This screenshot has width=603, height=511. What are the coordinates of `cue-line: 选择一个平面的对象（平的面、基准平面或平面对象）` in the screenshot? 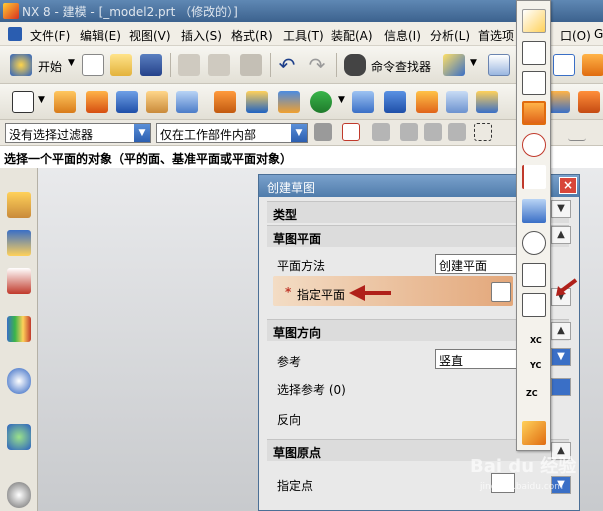 It's located at (301, 157).